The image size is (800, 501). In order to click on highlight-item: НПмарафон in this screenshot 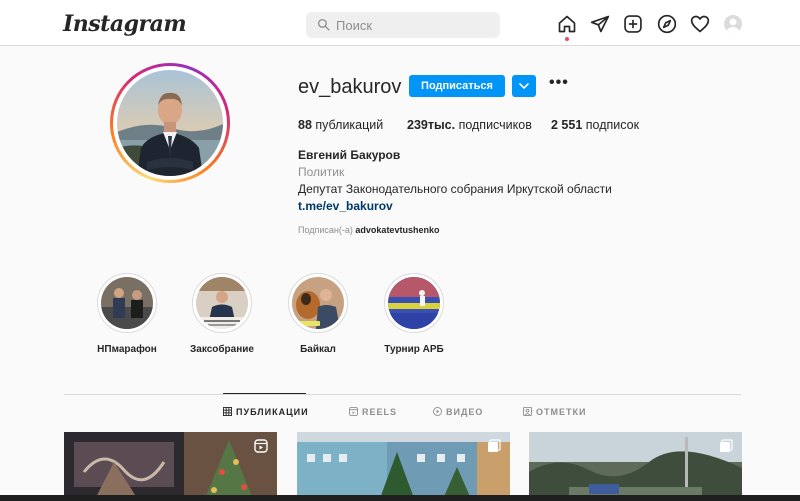, I will do `click(127, 314)`.